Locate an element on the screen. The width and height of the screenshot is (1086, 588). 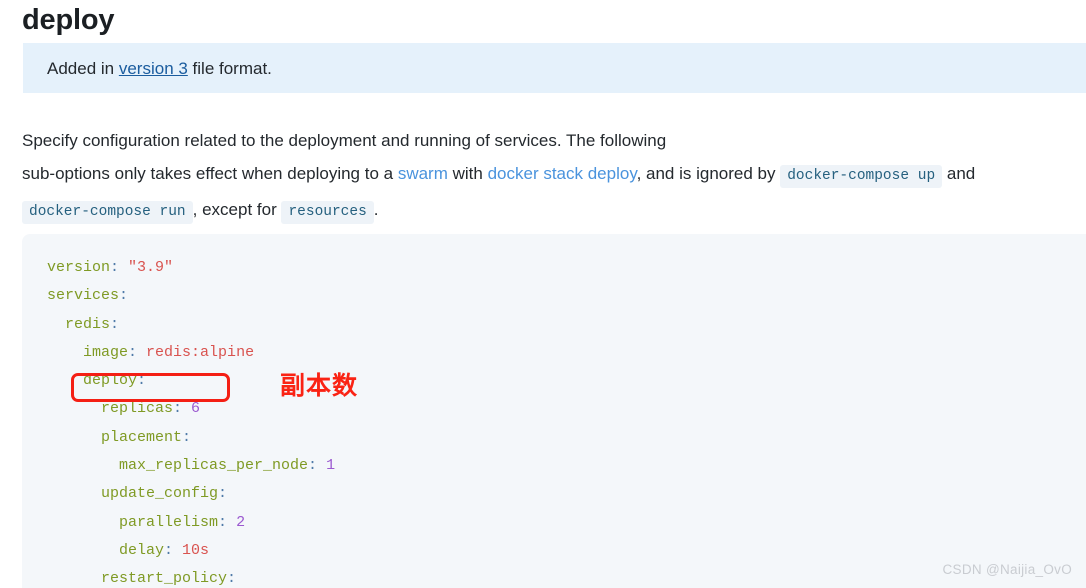
code-line: update_config: is located at coordinates (191, 494).